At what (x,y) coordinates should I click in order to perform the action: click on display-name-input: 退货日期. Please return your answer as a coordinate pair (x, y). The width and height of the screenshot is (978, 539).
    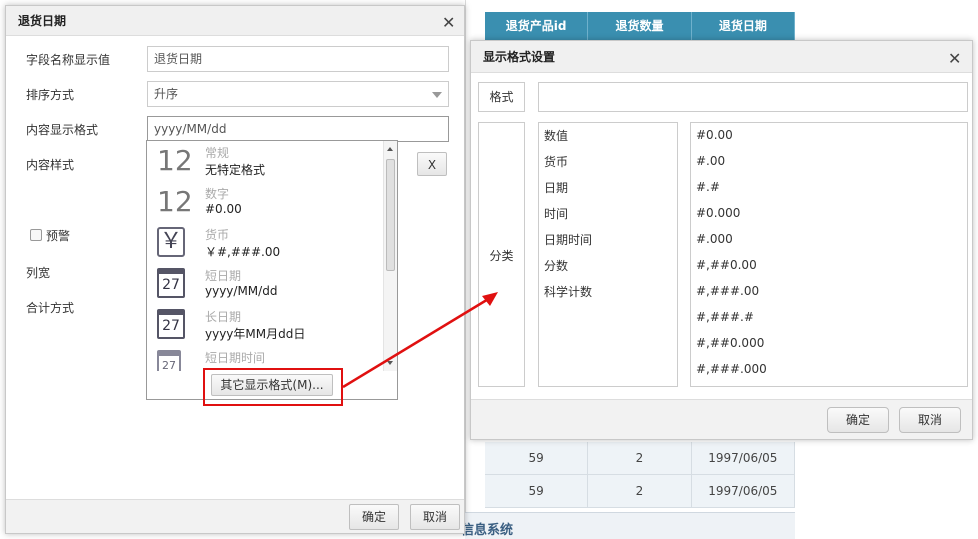
    Looking at the image, I should click on (298, 59).